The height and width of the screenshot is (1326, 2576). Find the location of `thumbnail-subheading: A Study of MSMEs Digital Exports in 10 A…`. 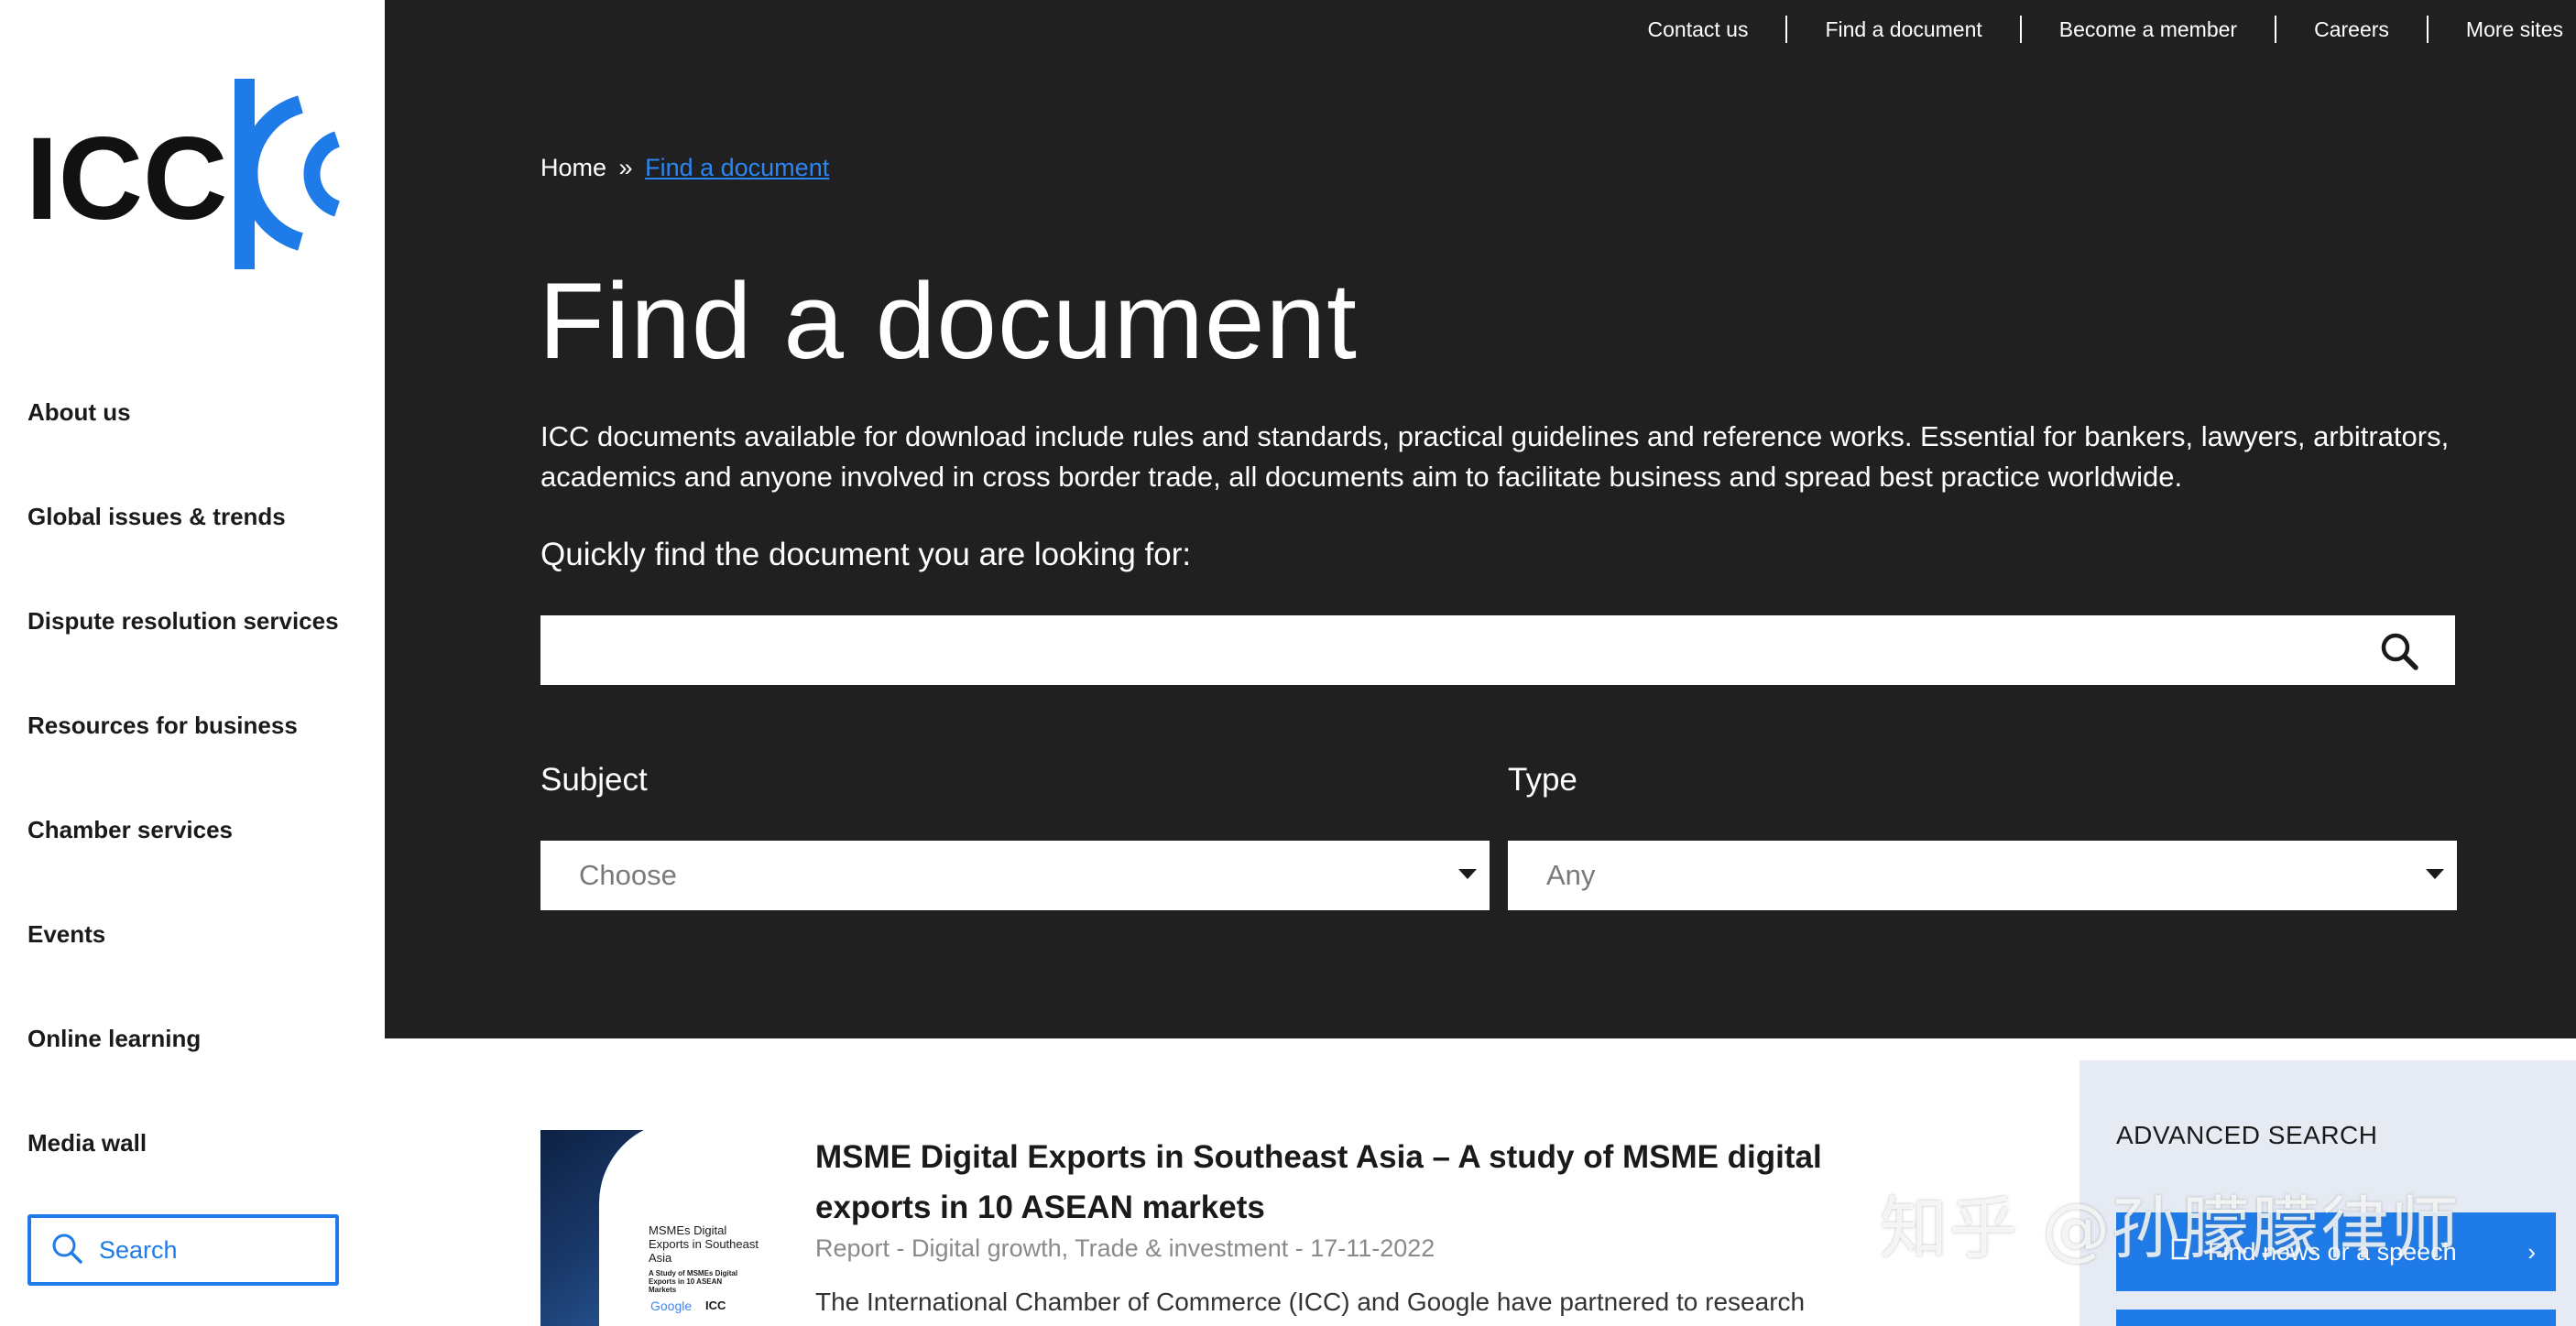

thumbnail-subheading: A Study of MSMEs Digital Exports in 10 A… is located at coordinates (693, 1281).